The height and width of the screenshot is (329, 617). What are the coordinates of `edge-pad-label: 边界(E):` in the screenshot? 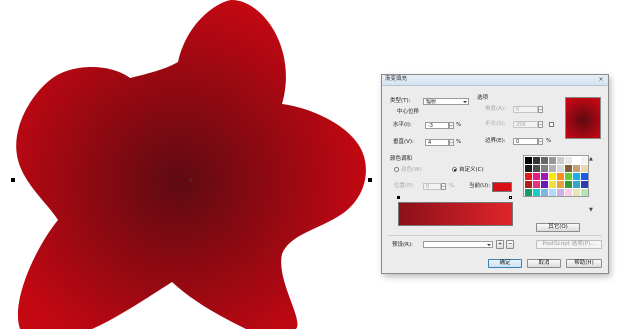 It's located at (495, 141).